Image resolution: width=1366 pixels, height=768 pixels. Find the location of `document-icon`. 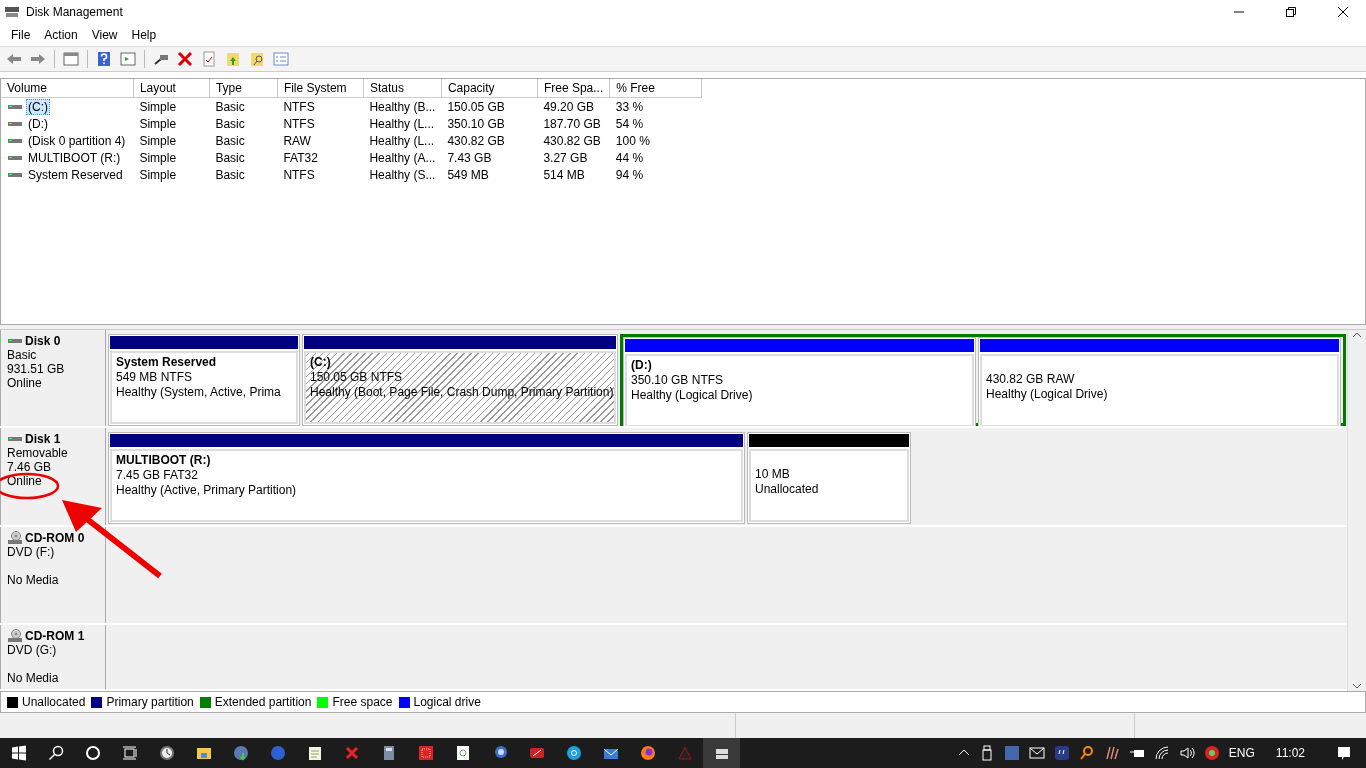

document-icon is located at coordinates (462, 753).